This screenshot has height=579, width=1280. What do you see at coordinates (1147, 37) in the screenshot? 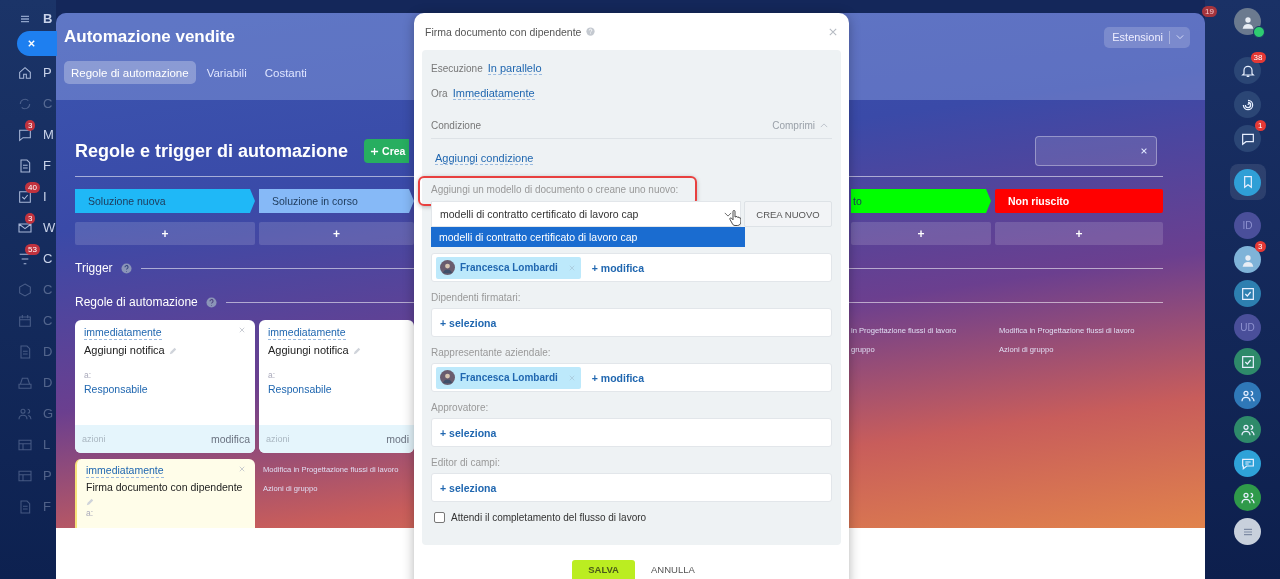
I see `extensions-button: Estensioni` at bounding box center [1147, 37].